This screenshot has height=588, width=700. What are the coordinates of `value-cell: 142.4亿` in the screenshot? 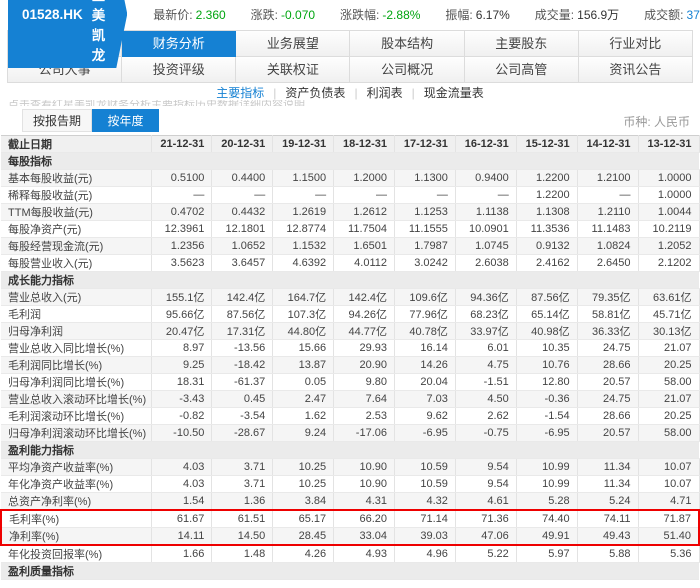 It's located at (364, 297).